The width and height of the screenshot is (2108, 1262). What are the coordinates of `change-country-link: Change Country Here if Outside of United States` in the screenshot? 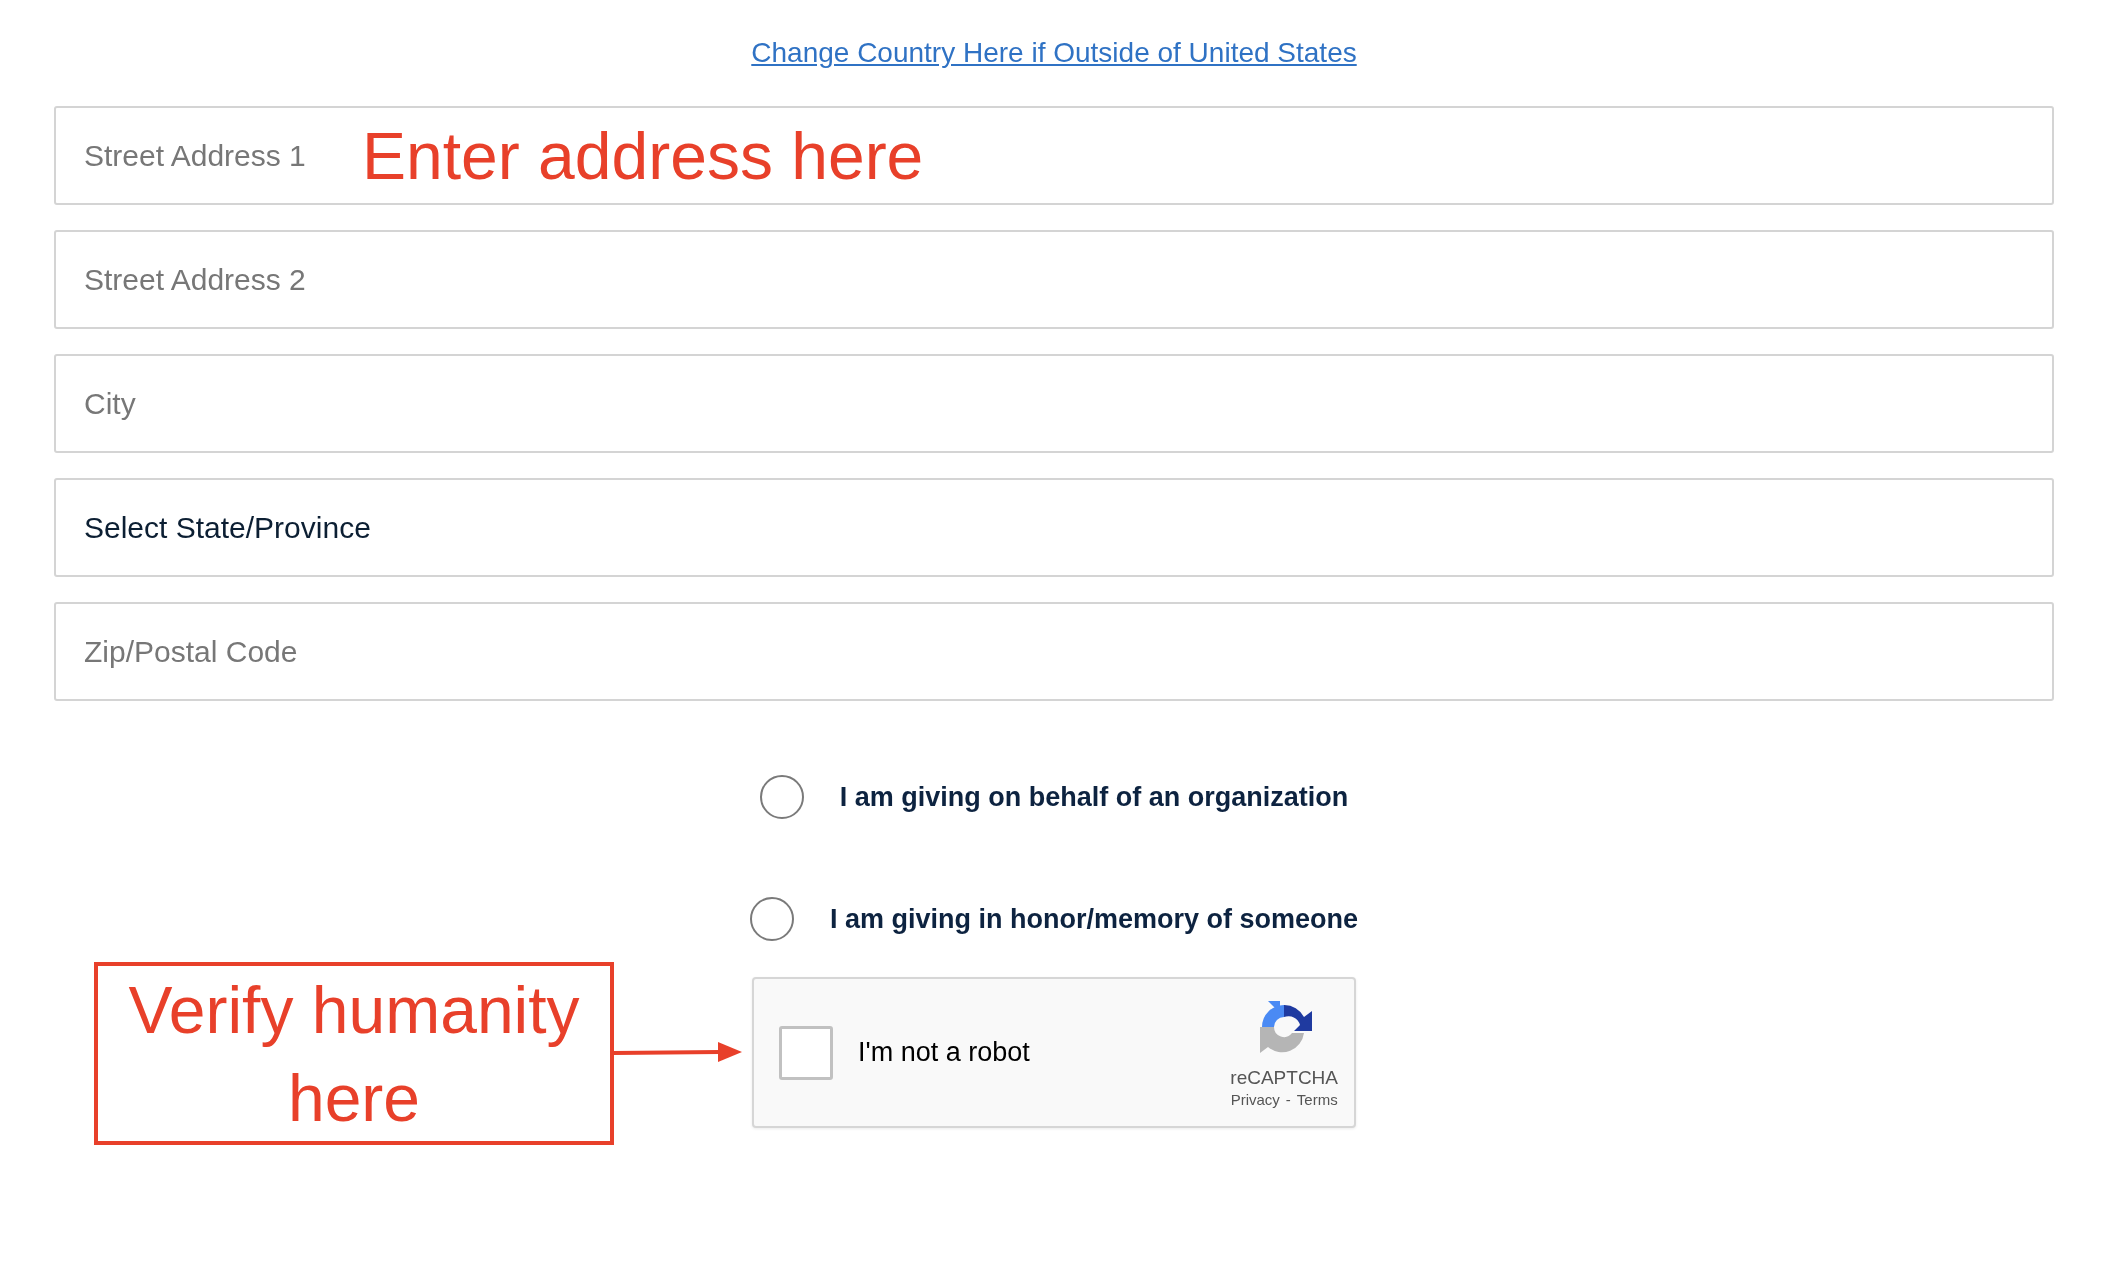 It's located at (1054, 53).